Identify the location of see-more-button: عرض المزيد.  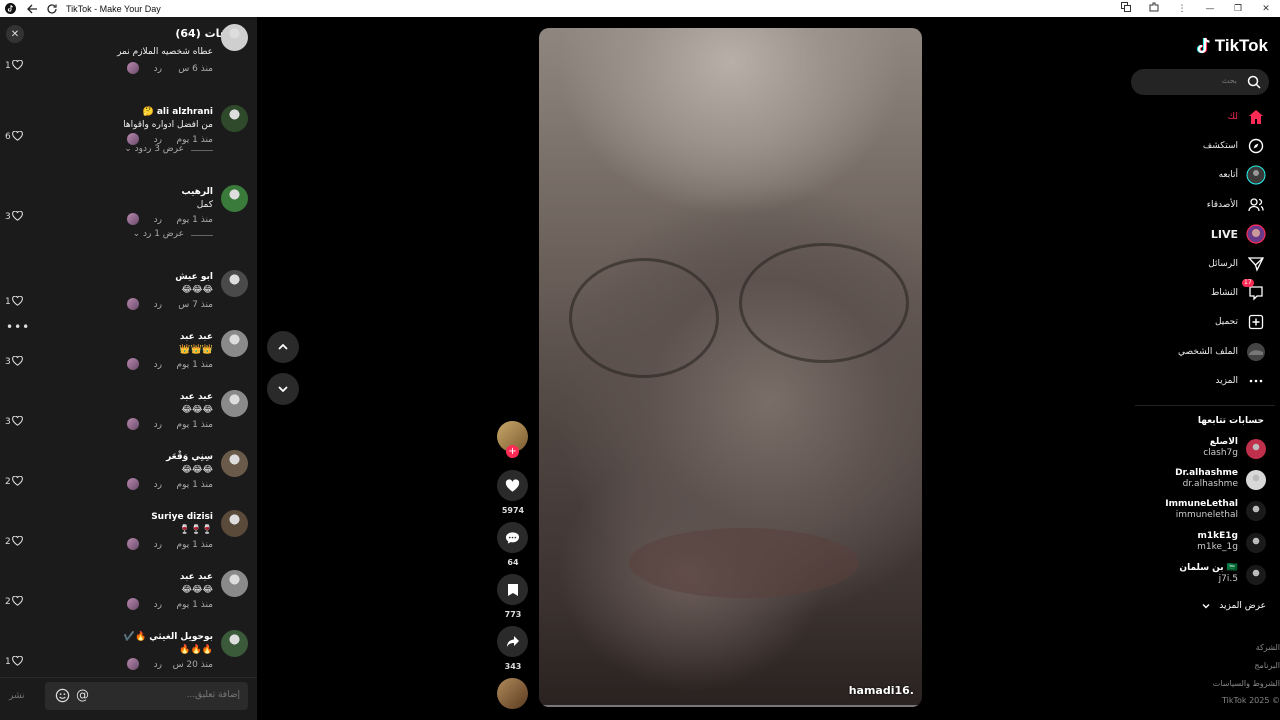
(1233, 606).